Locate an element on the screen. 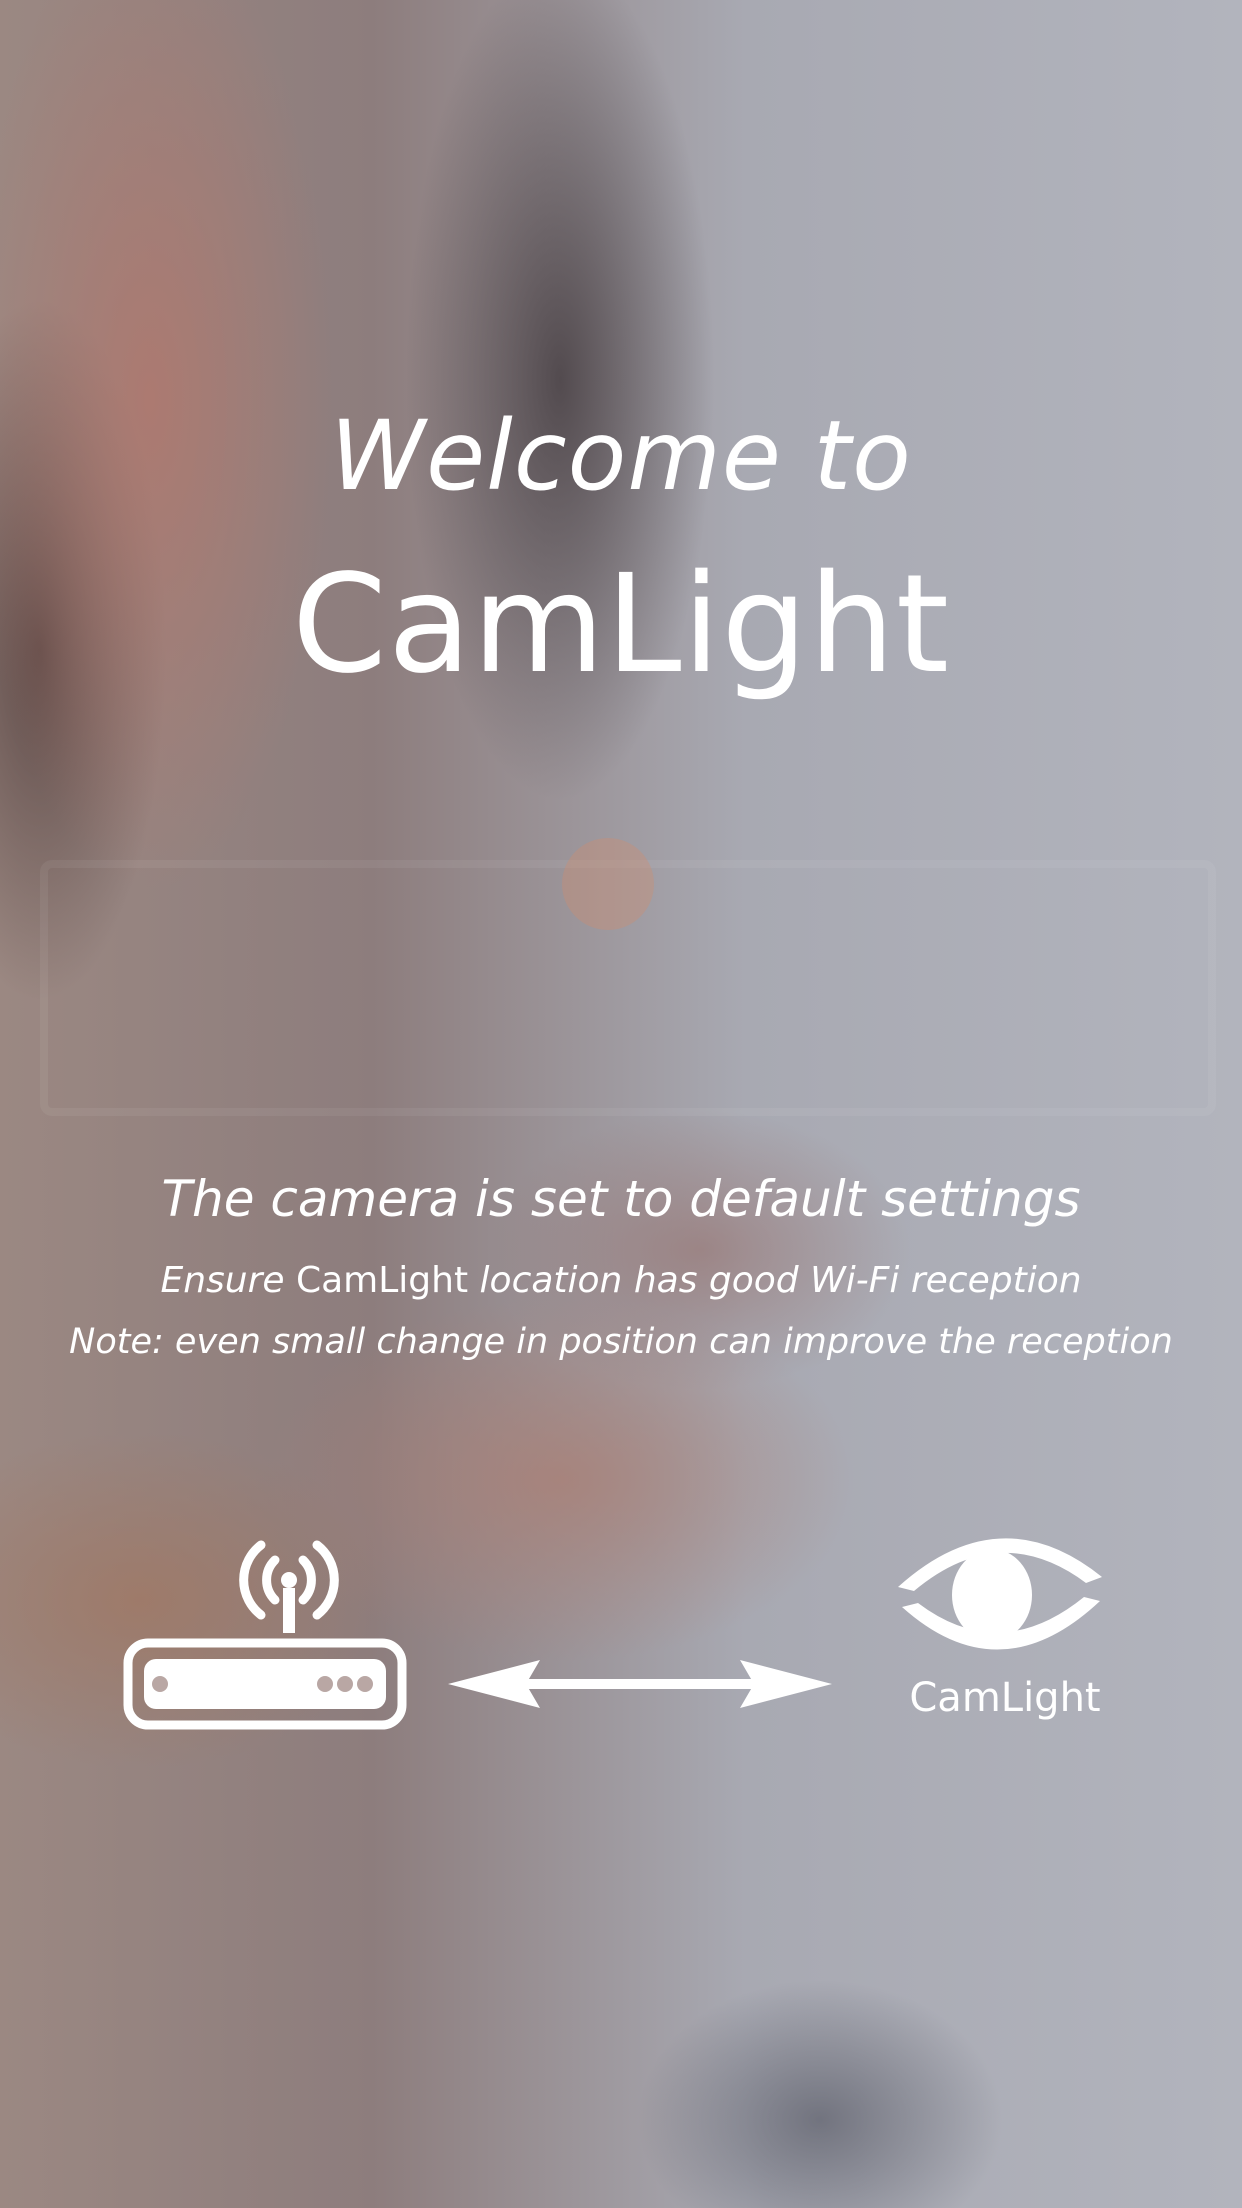  reception-instruction-brand: CamLight is located at coordinates (382, 1280).